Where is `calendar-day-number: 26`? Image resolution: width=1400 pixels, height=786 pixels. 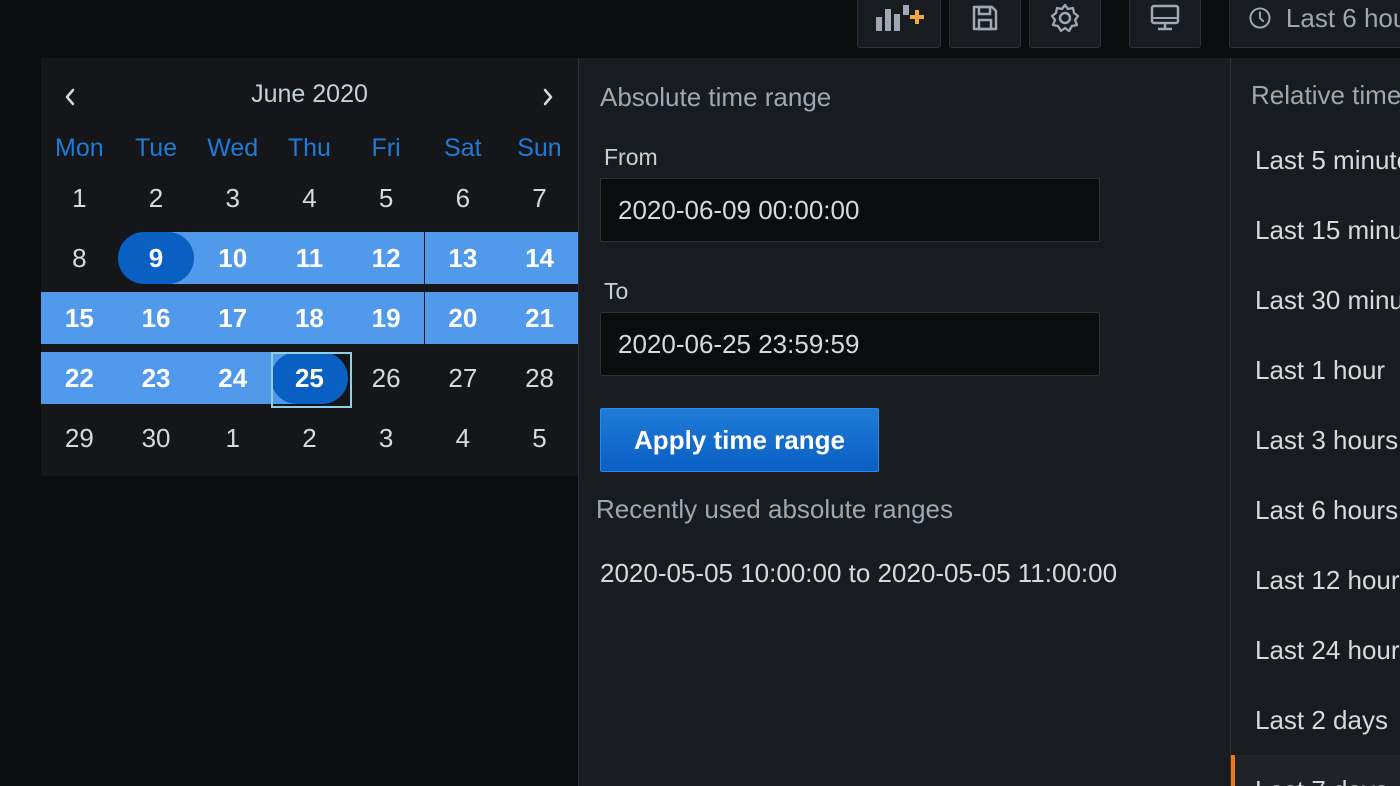 calendar-day-number: 26 is located at coordinates (386, 377).